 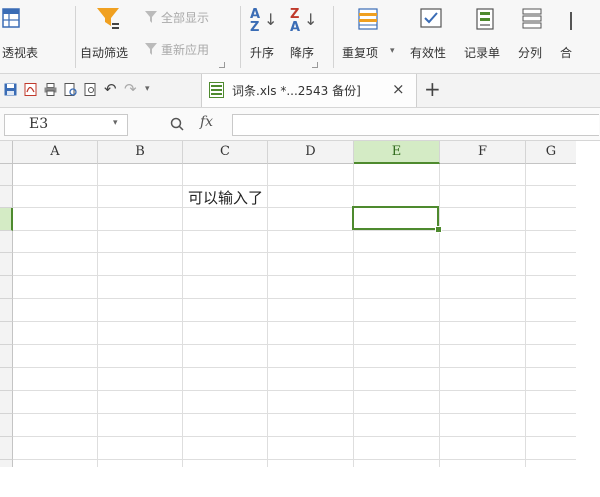 I want to click on file-tab-label: 词条.xls *...2543 备份], so click(x=296, y=91).